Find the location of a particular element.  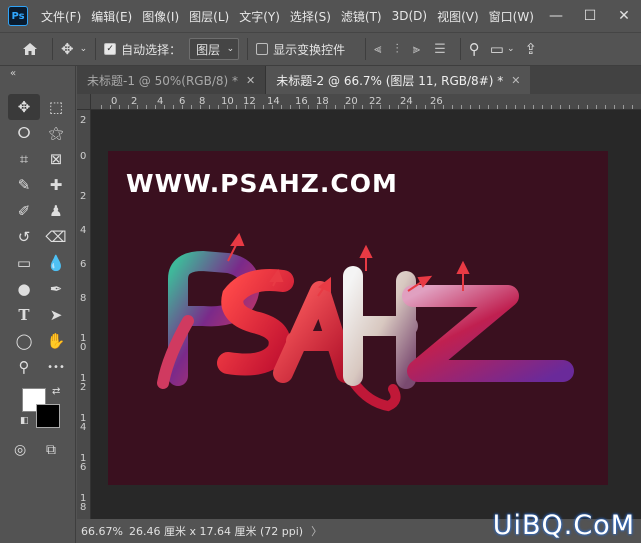

maximize-icon: ☐ is located at coordinates (590, 16).